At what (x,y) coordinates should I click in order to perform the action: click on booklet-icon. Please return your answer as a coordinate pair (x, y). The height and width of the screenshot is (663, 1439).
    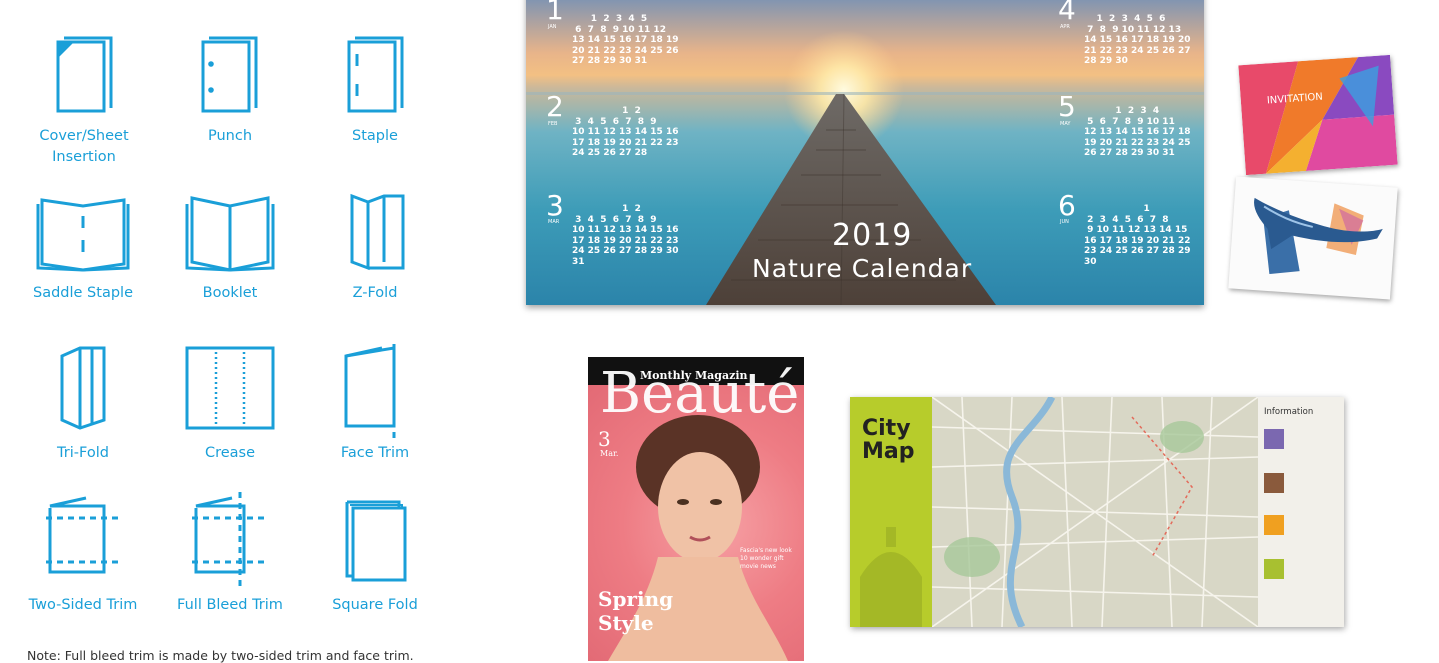
    Looking at the image, I should click on (230, 234).